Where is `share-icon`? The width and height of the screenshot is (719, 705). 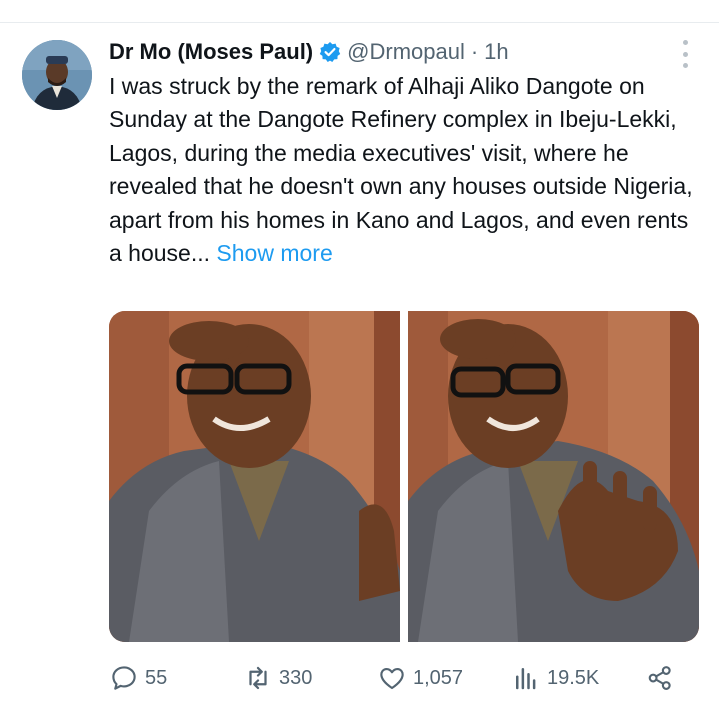 share-icon is located at coordinates (659, 678).